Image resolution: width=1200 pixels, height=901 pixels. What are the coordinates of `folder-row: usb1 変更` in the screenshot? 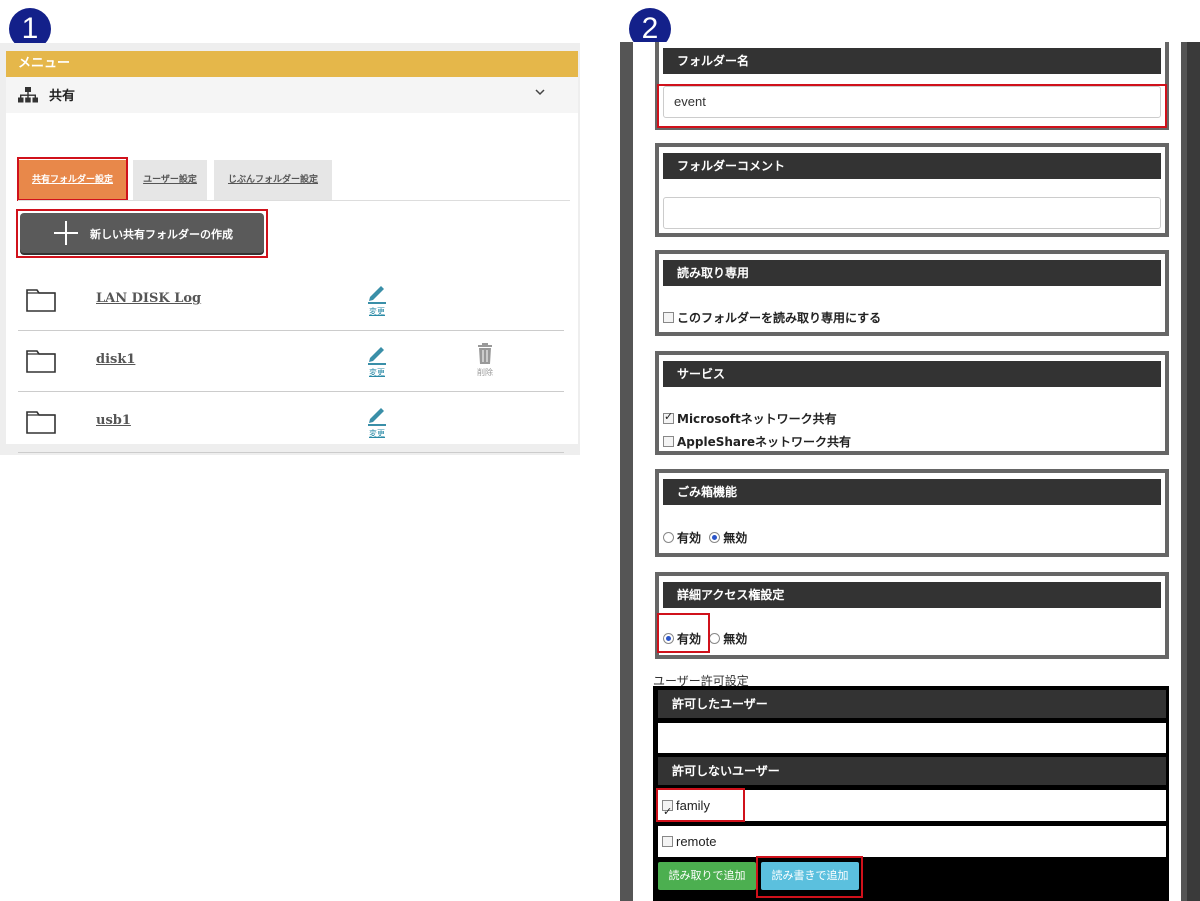 It's located at (291, 422).